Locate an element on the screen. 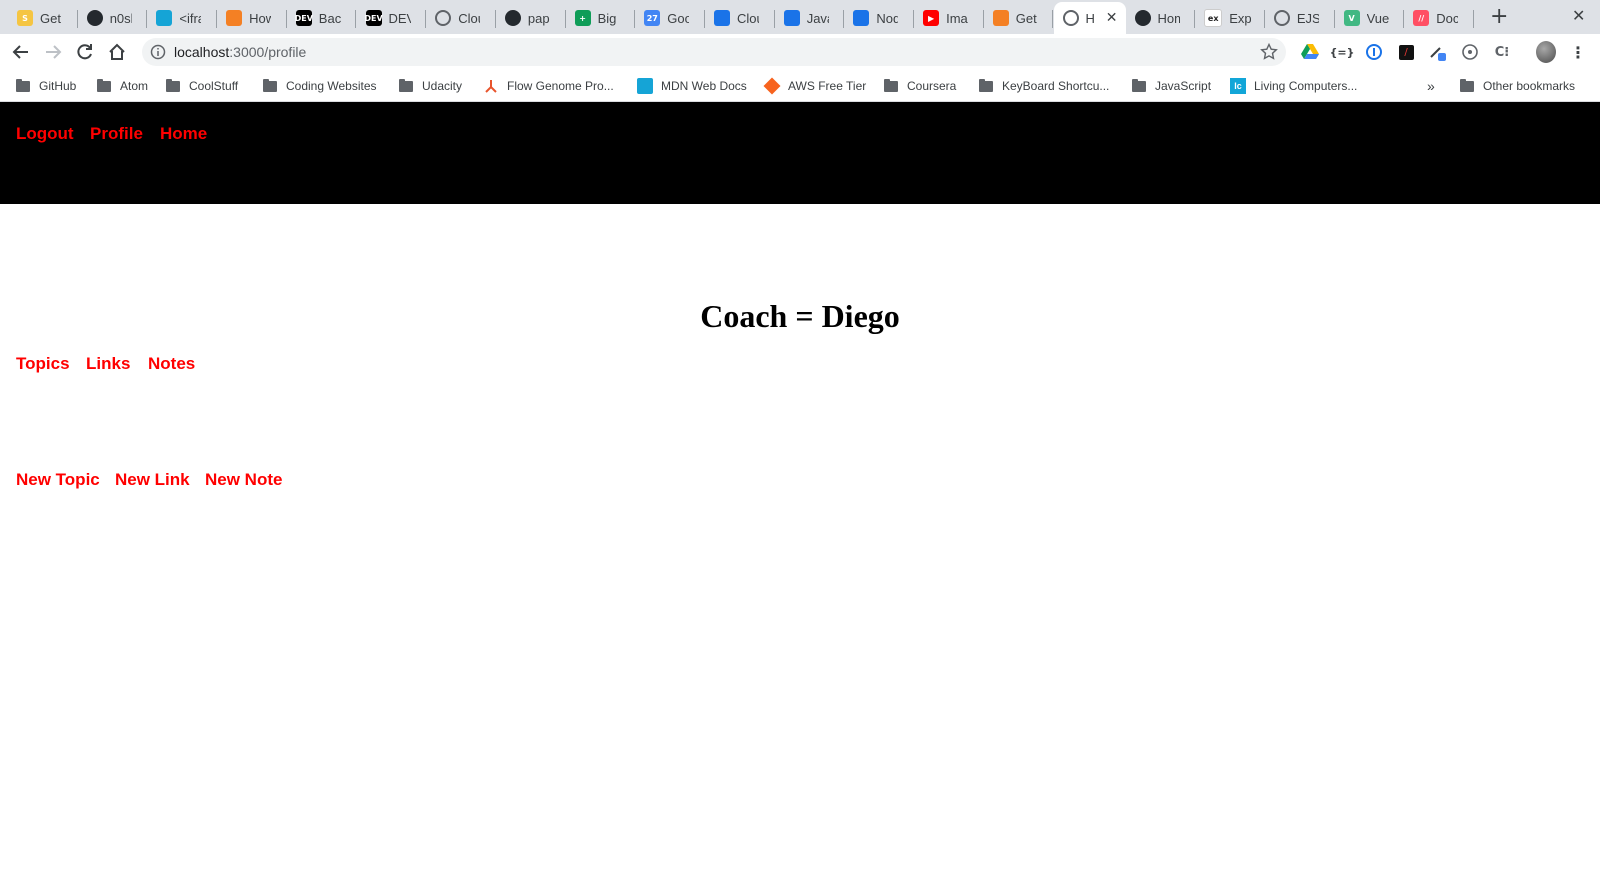 The image size is (1600, 873). eyedropper-extension-icon is located at coordinates (1438, 52).